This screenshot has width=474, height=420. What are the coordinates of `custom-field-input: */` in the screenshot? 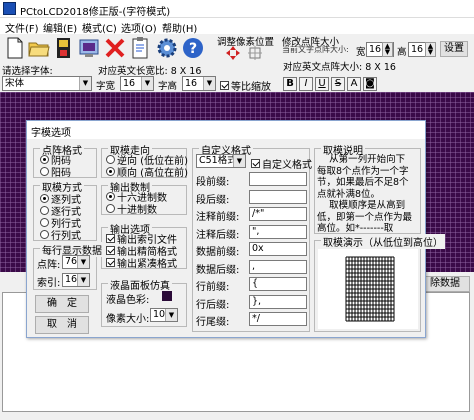 It's located at (278, 319).